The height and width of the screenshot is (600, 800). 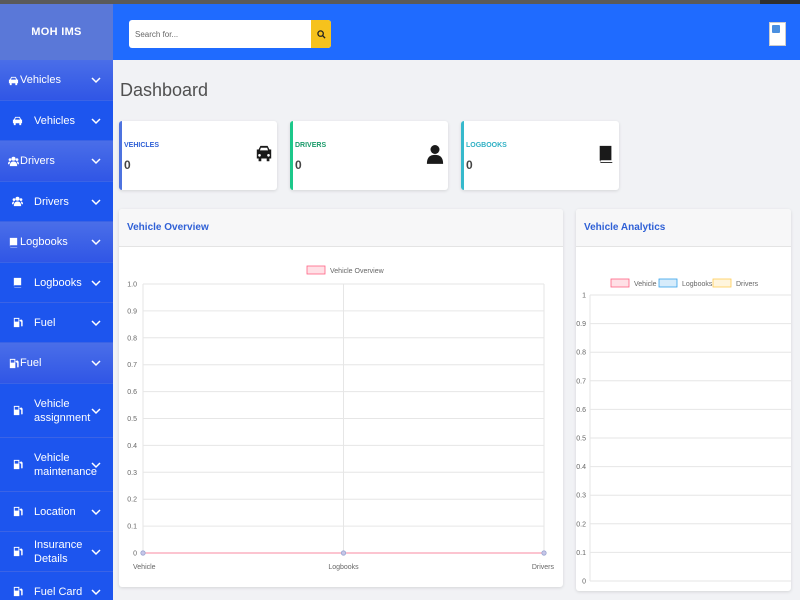 I want to click on card-title: Vehicle Analytics, so click(x=683, y=228).